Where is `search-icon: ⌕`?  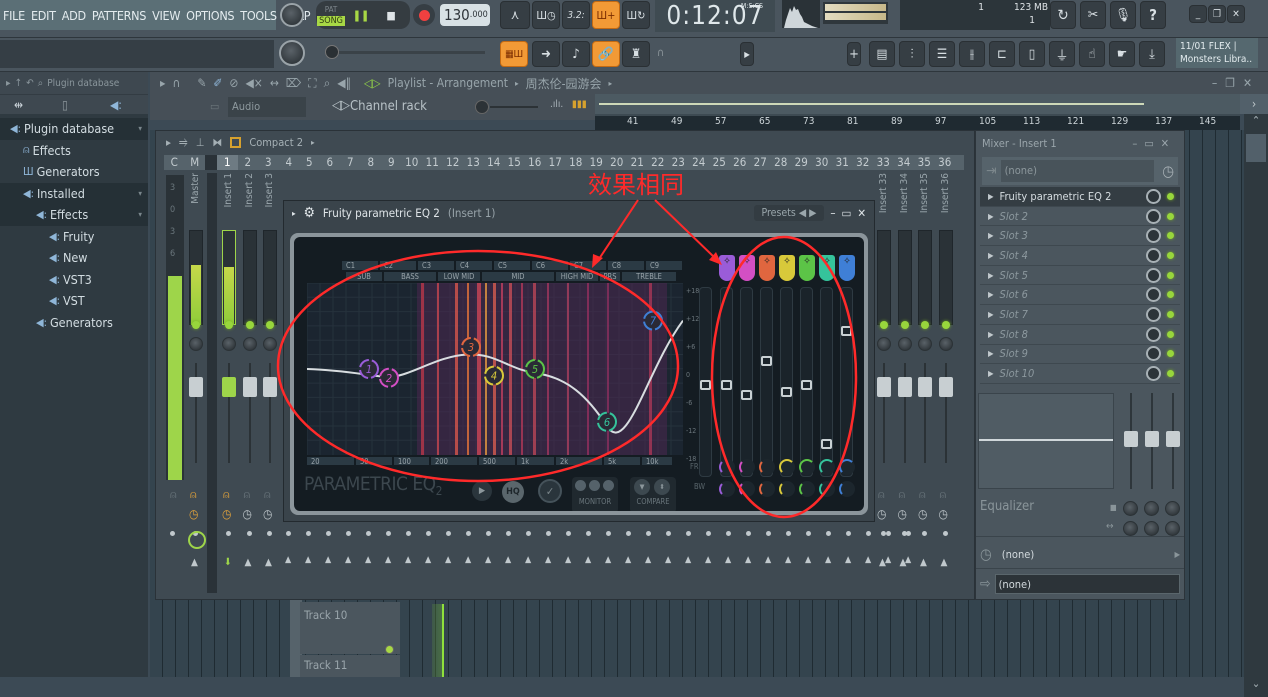 search-icon: ⌕ is located at coordinates (41, 83).